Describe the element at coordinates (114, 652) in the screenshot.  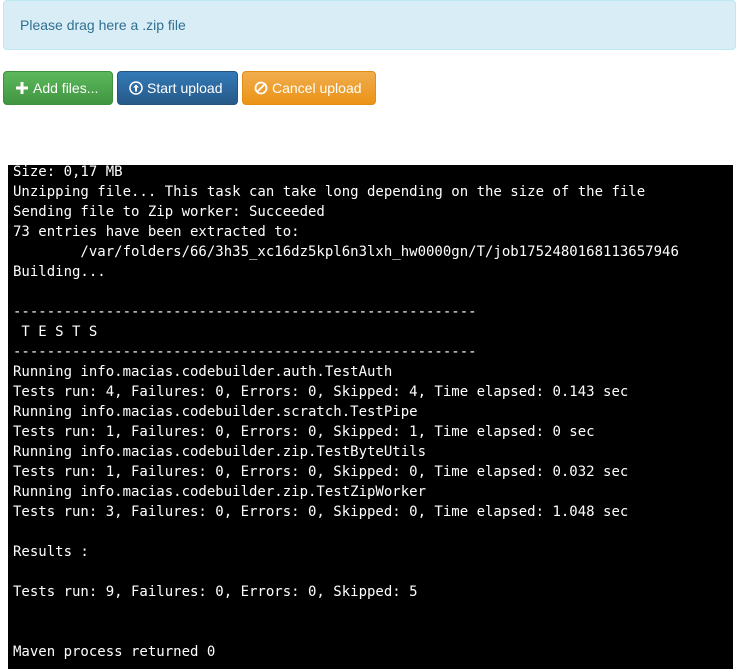
I see `console-line: Maven process returned 0` at that location.